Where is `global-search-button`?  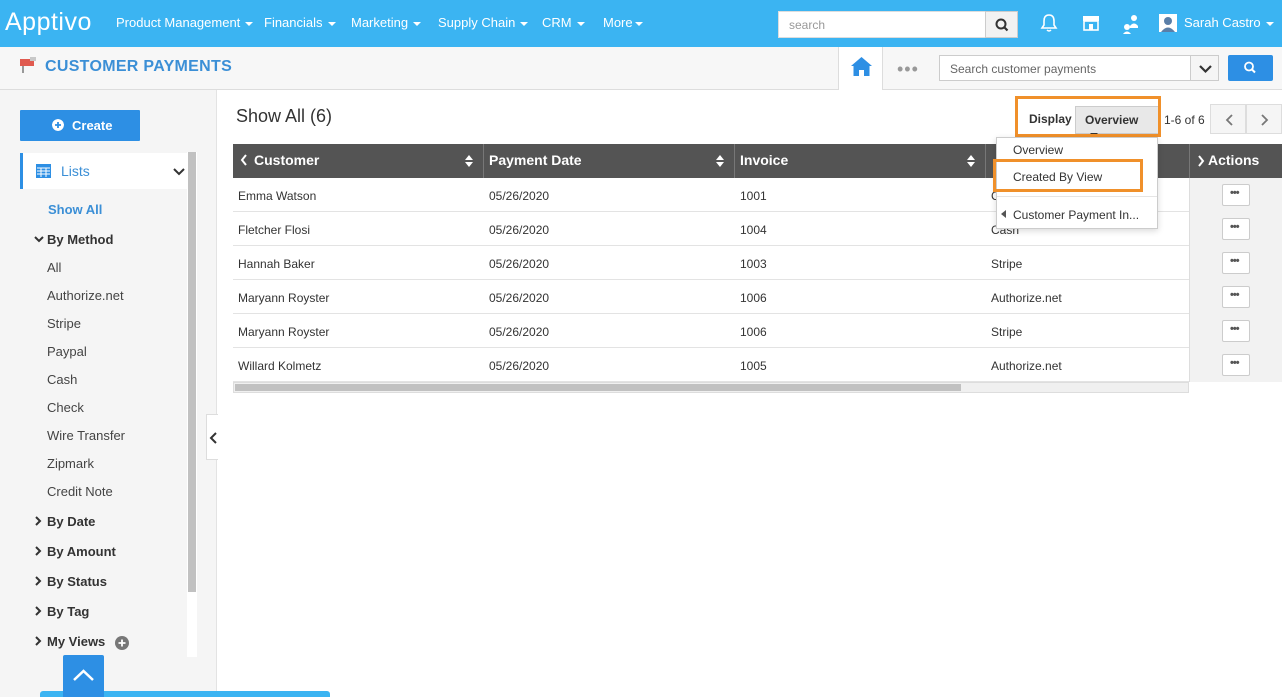
global-search-button is located at coordinates (1001, 24).